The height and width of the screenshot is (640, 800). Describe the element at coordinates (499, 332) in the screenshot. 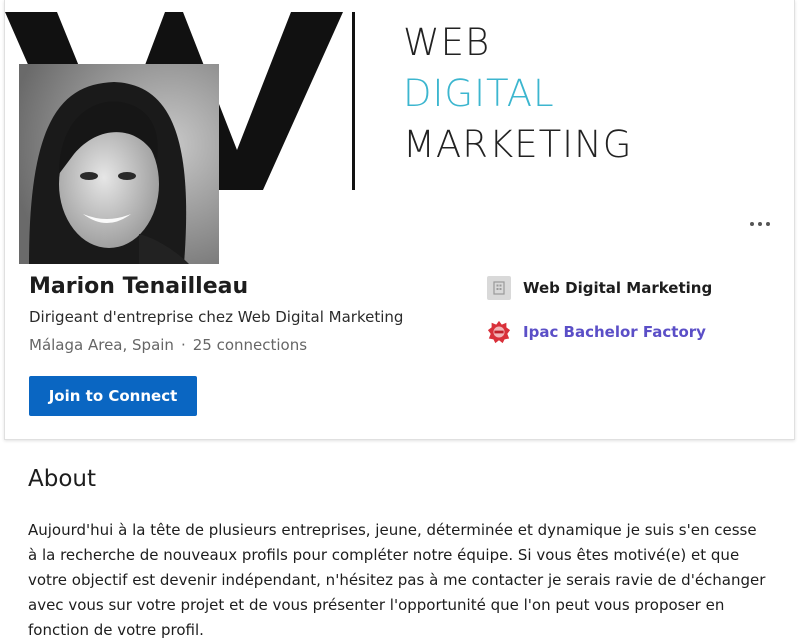

I see `school-badge-icon` at that location.